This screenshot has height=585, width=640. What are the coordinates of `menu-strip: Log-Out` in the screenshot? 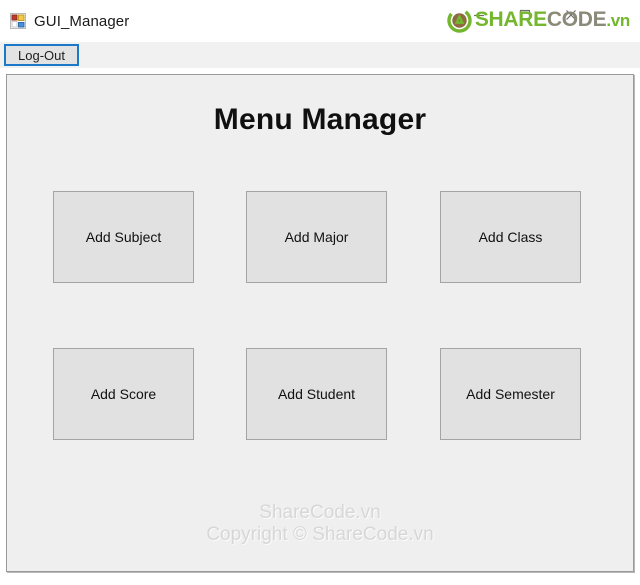 It's located at (320, 55).